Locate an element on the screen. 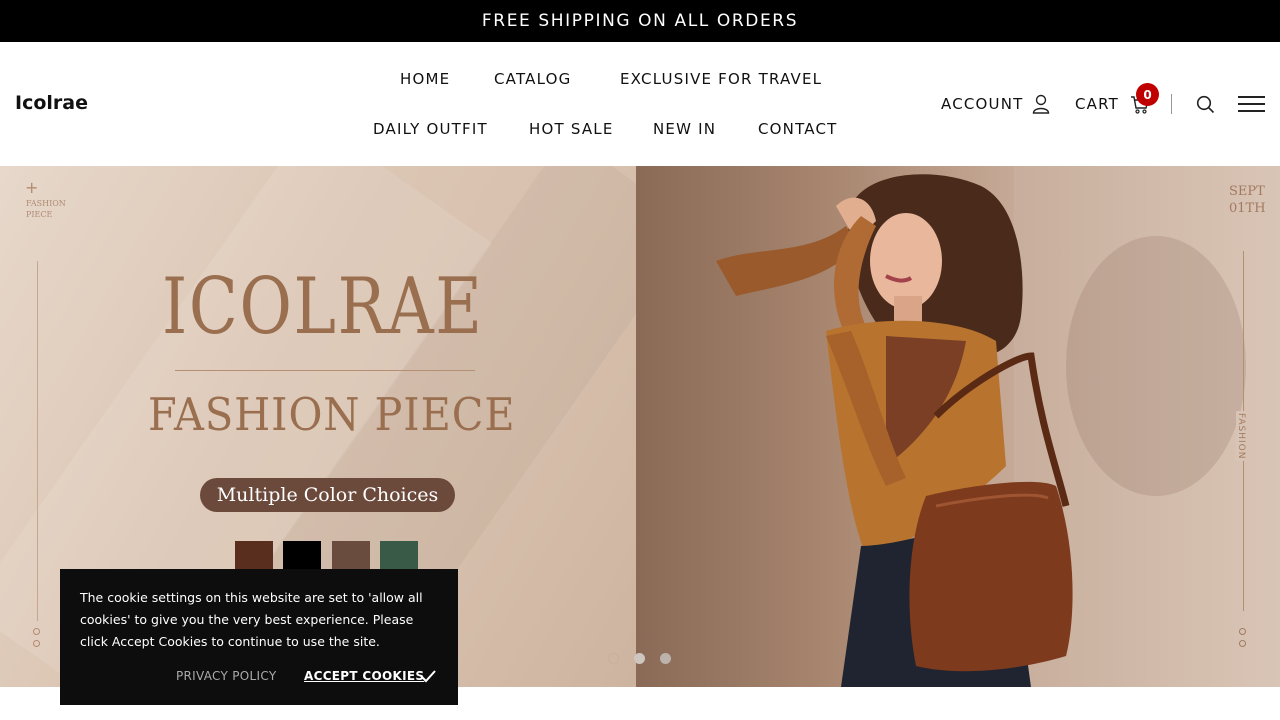  date-line2: 01TH is located at coordinates (1247, 208).